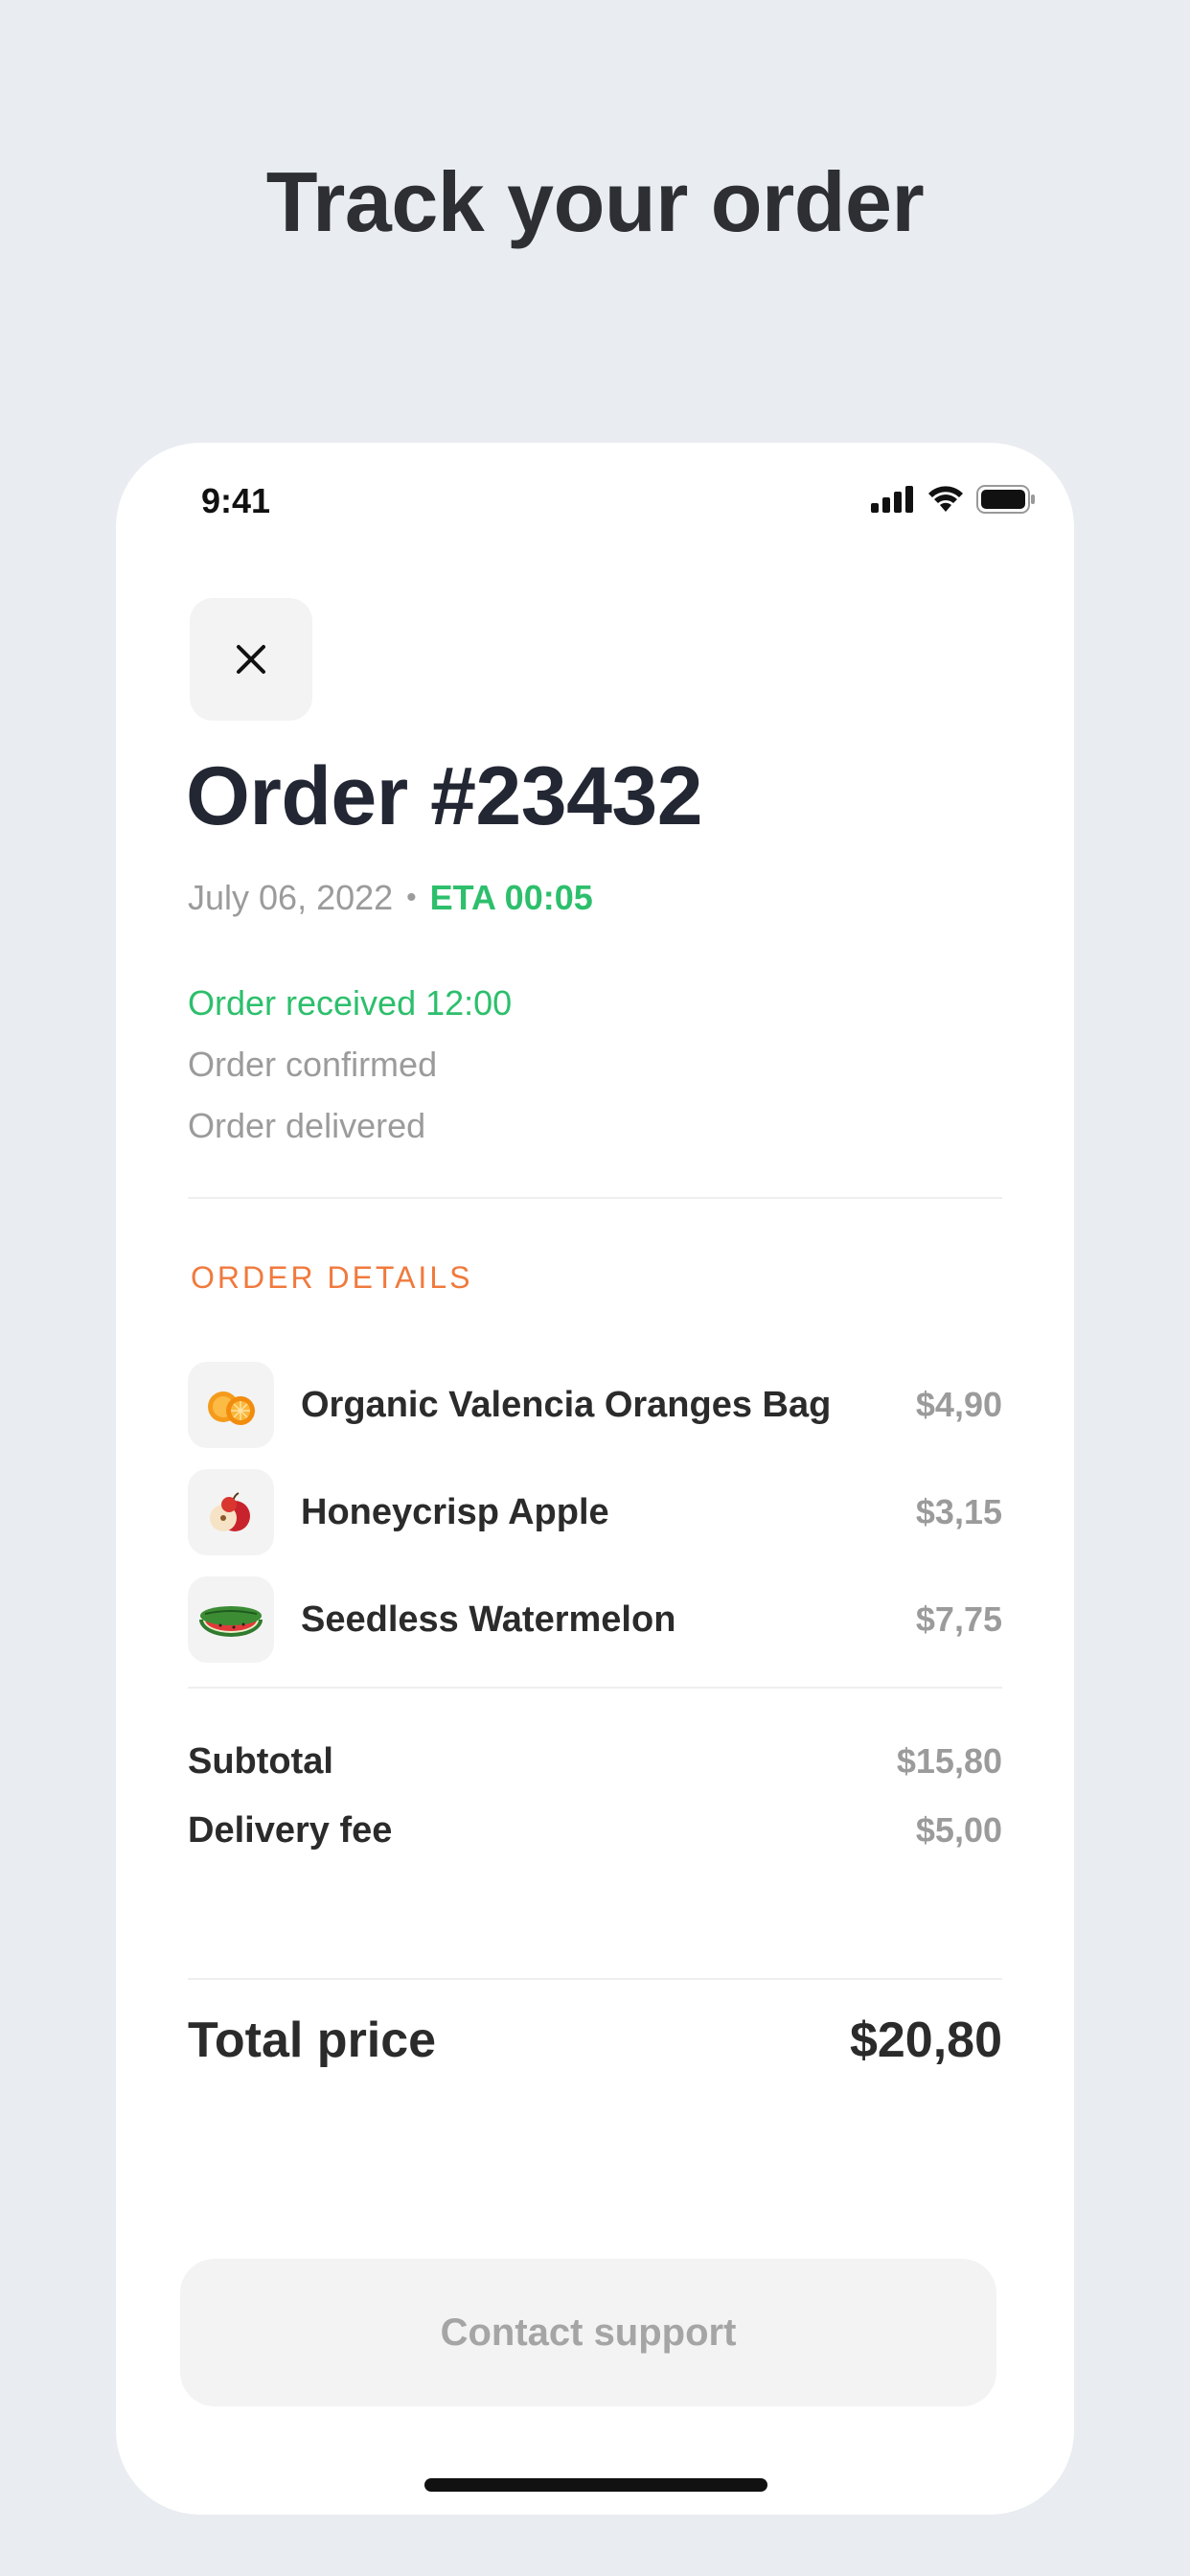 The image size is (1190, 2576). What do you see at coordinates (595, 2041) in the screenshot?
I see `total-row: Total price $20,80` at bounding box center [595, 2041].